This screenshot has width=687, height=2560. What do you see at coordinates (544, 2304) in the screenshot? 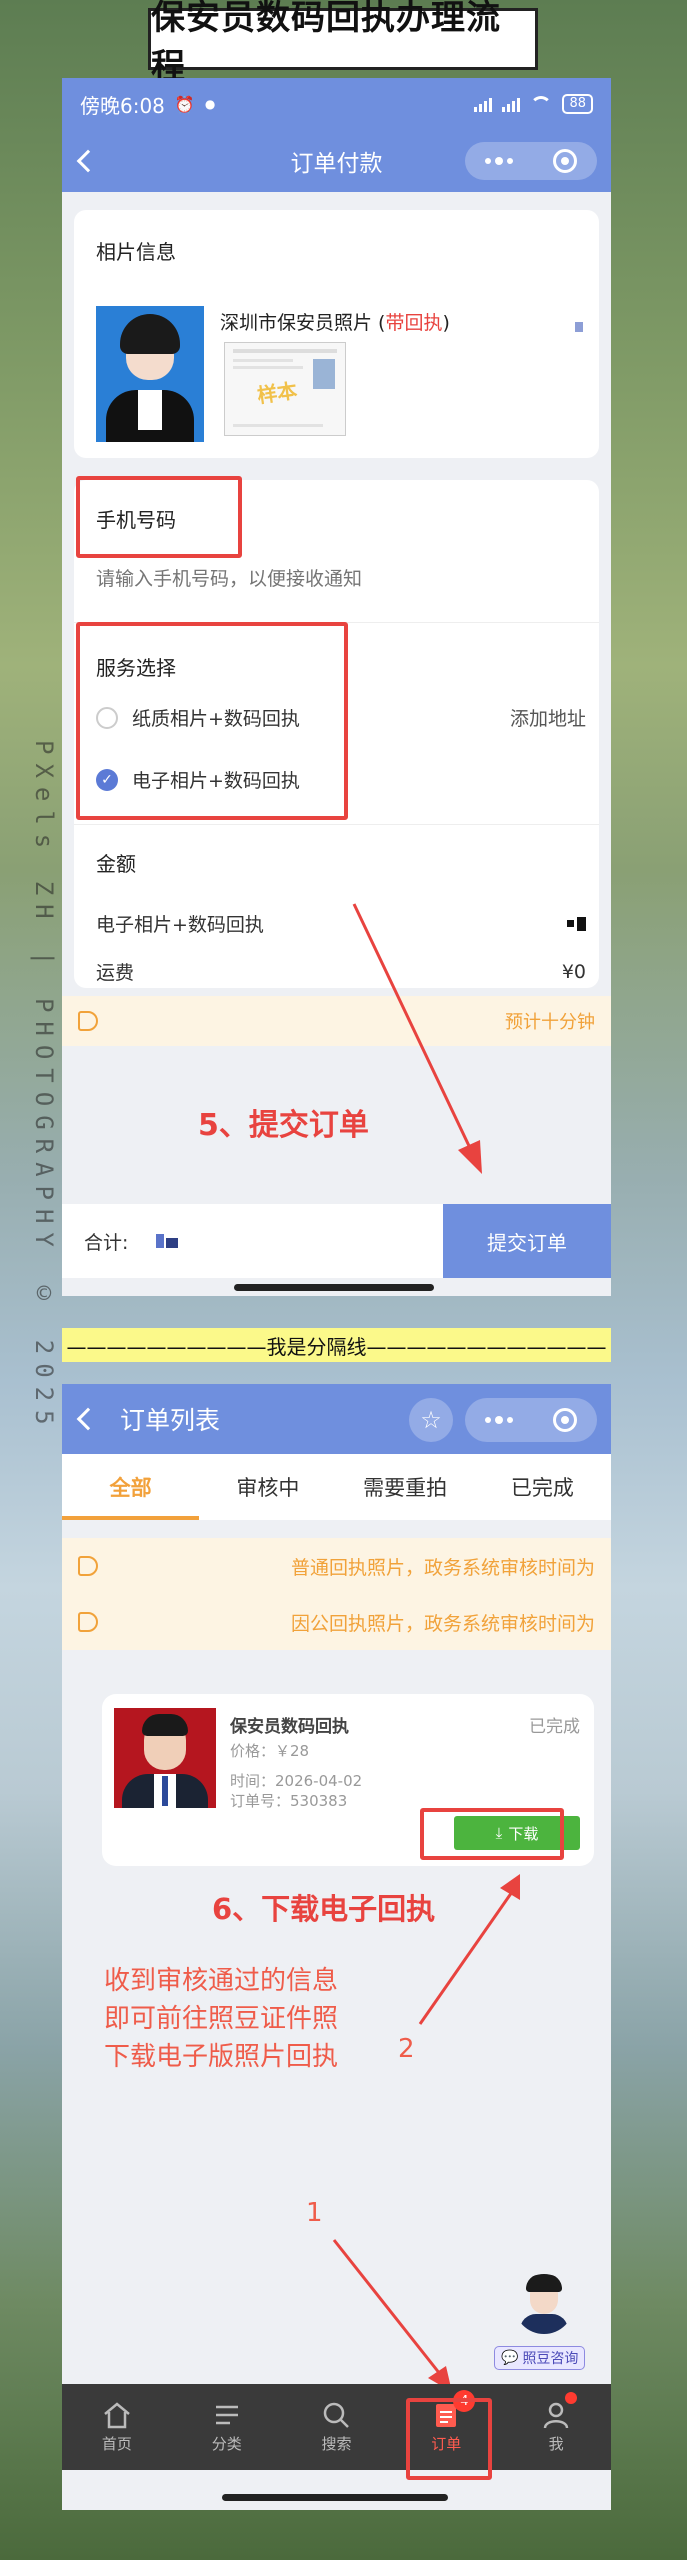
I see `consult-avatar` at bounding box center [544, 2304].